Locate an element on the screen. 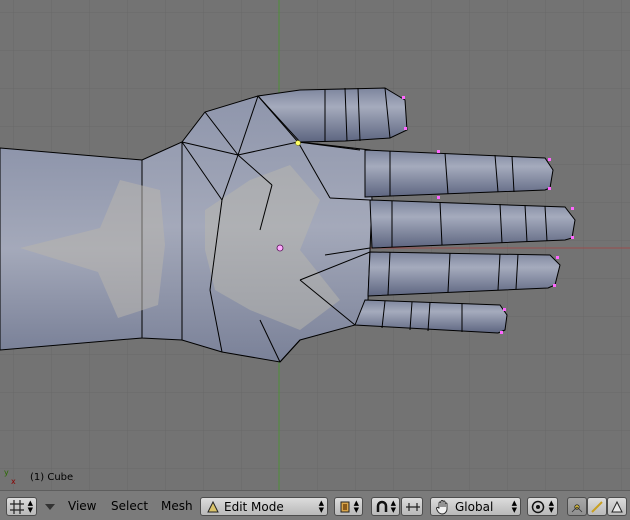  proportional-edit-button: ▲ ▼ is located at coordinates (385, 506).